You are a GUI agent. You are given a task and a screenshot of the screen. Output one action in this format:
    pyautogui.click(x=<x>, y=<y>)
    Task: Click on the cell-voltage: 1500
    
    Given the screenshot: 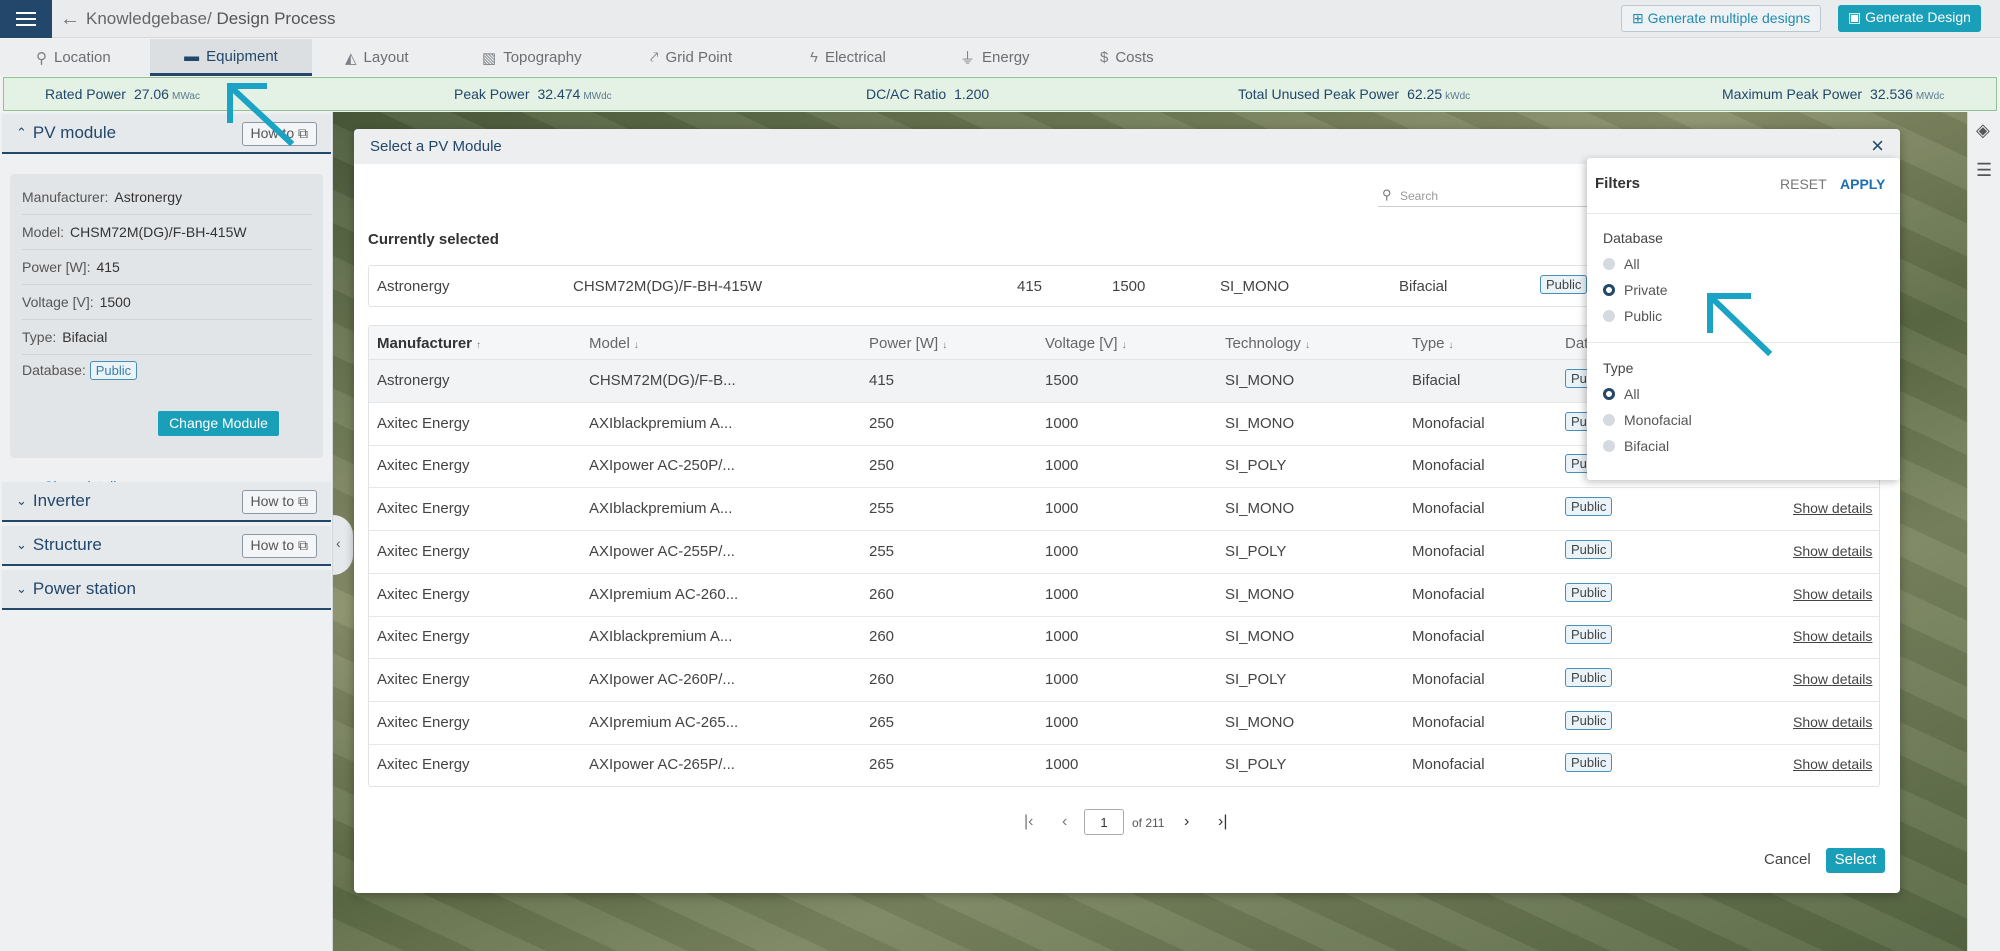 What is the action you would take?
    pyautogui.click(x=1062, y=380)
    